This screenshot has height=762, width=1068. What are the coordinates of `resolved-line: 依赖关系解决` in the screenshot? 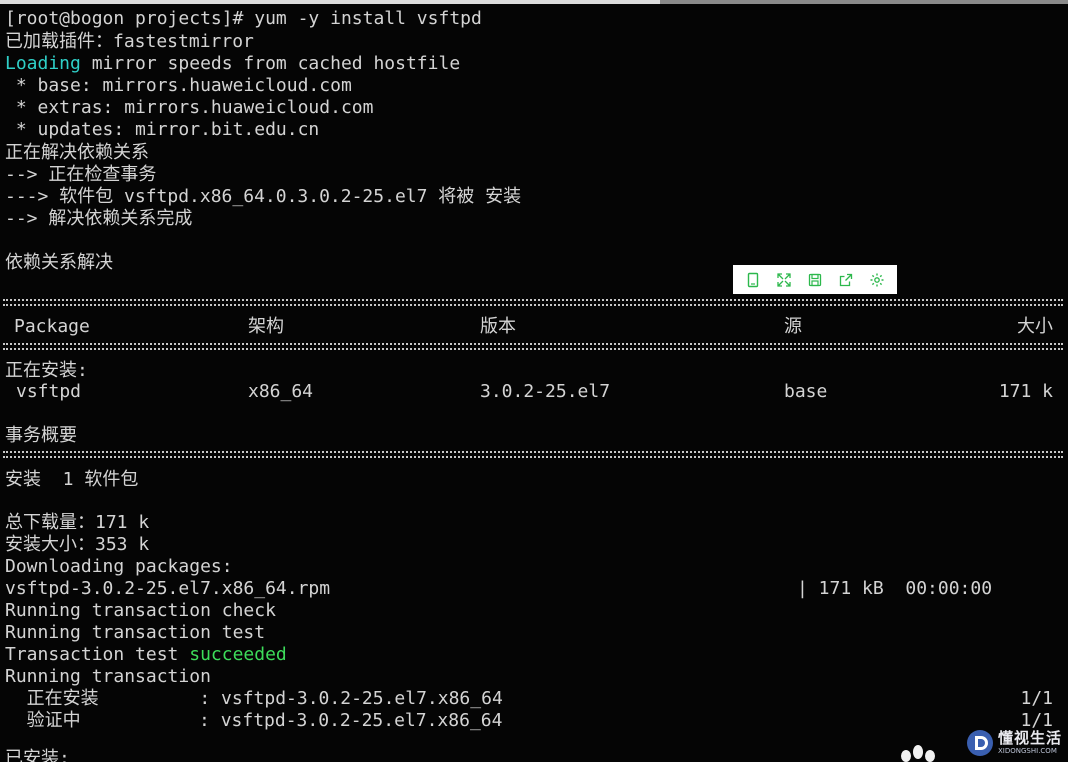 It's located at (59, 262).